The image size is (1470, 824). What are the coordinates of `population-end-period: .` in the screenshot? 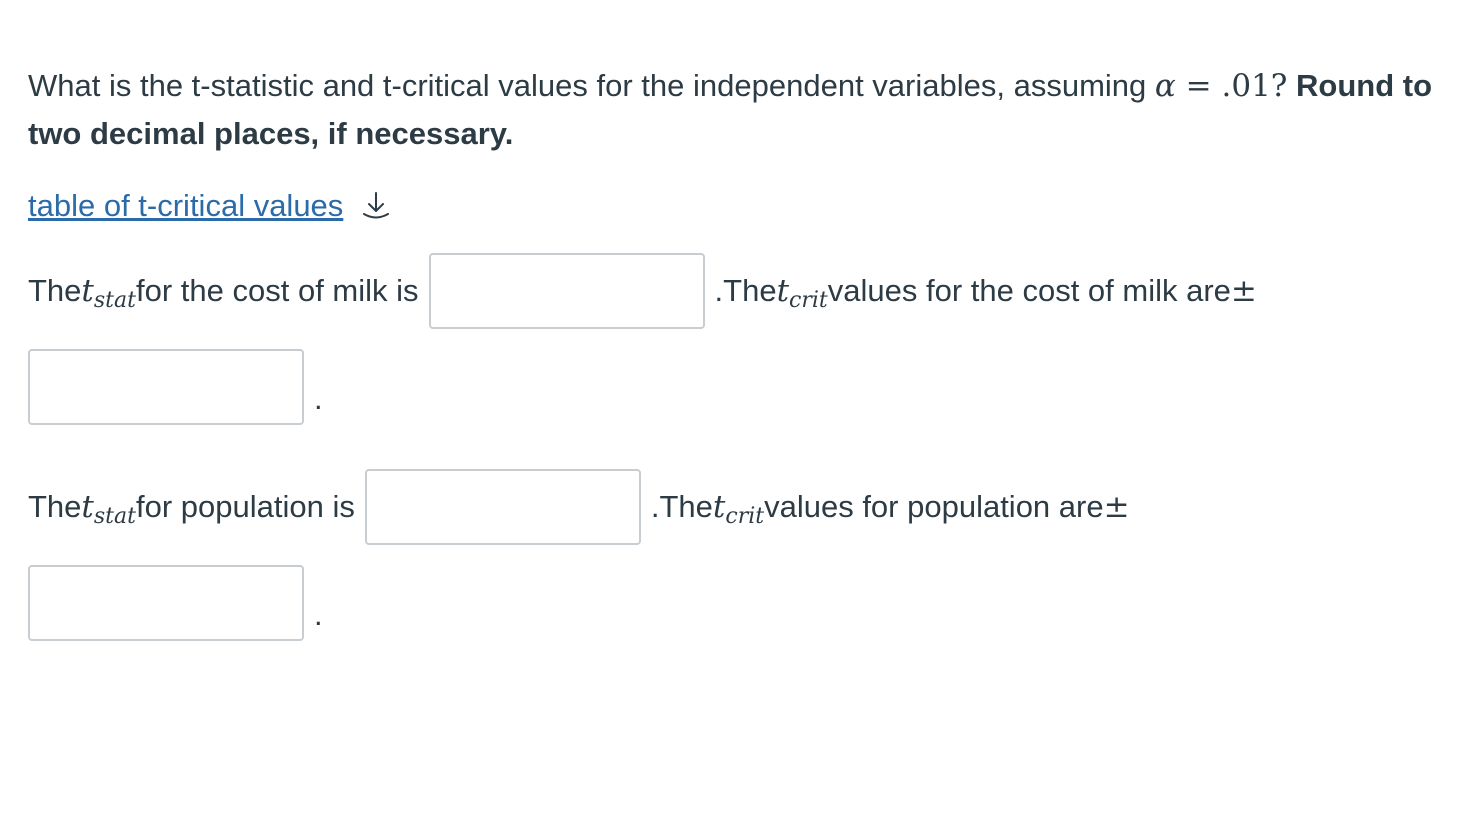 It's located at (318, 614).